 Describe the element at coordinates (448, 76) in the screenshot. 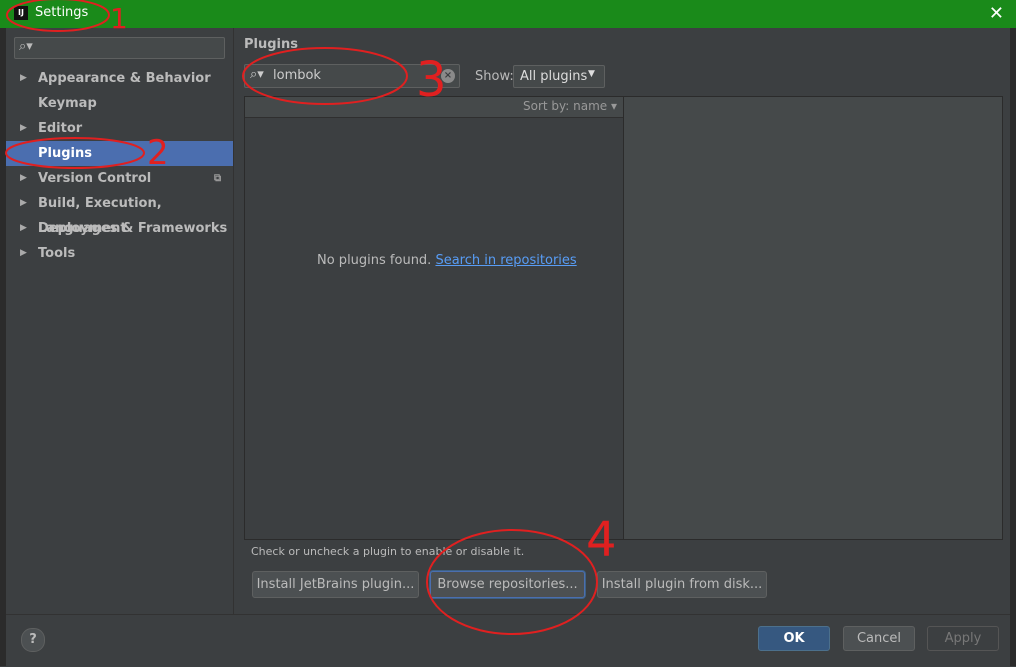

I see `clear-search-icon: ×` at that location.